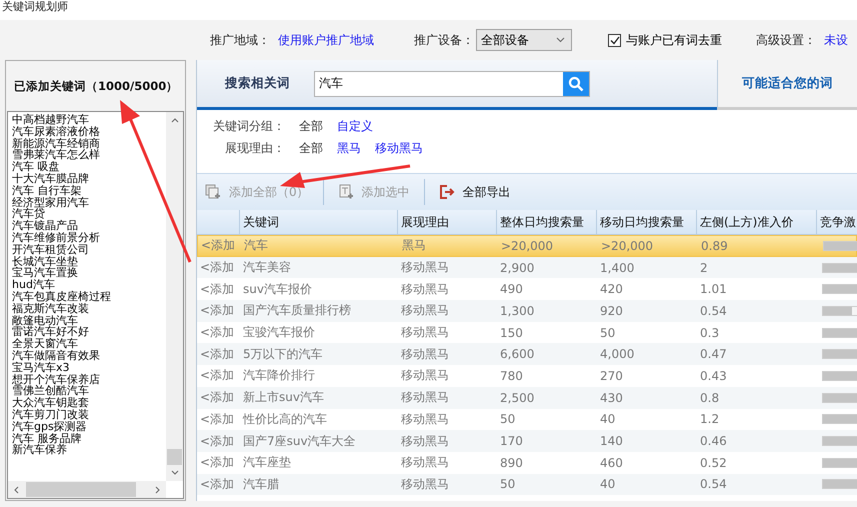 This screenshot has height=507, width=857. I want to click on keyword-item: 大众汽车钥匙套, so click(89, 403).